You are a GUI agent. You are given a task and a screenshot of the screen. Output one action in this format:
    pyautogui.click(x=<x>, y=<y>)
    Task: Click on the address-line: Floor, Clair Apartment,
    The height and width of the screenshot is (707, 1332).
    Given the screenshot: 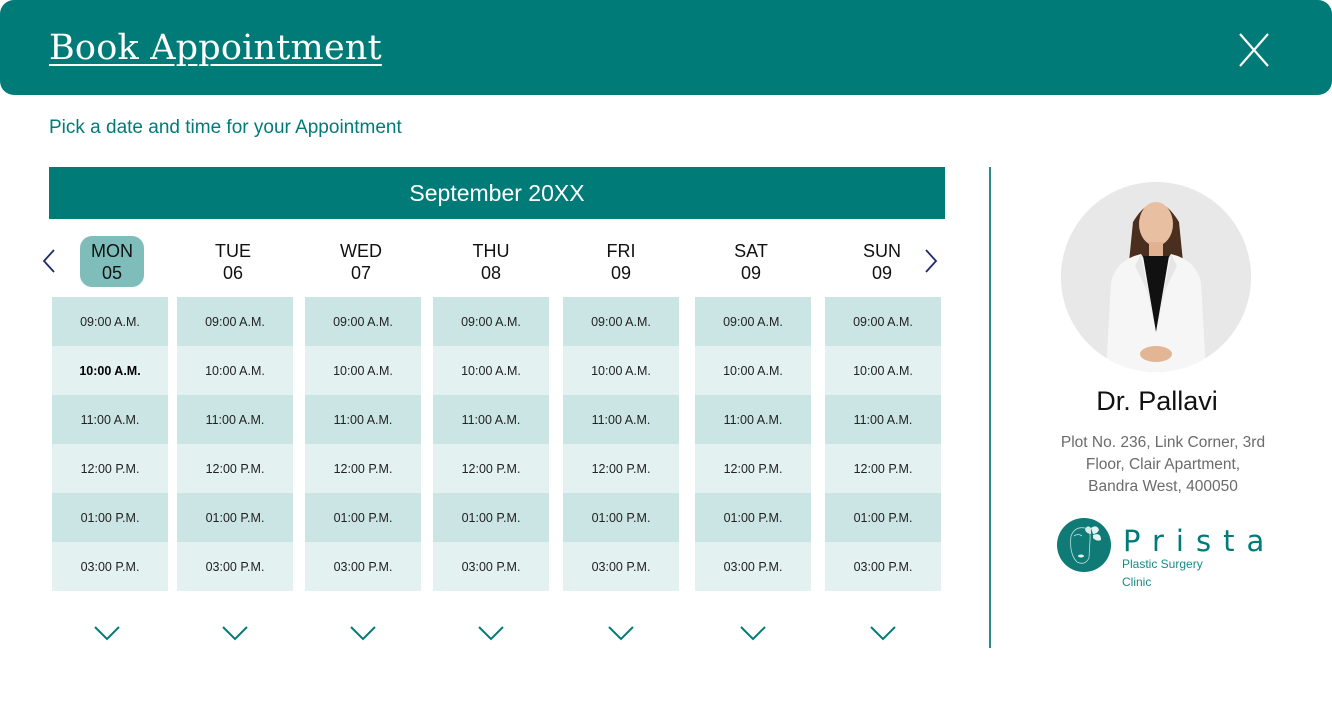 What is the action you would take?
    pyautogui.click(x=1163, y=464)
    